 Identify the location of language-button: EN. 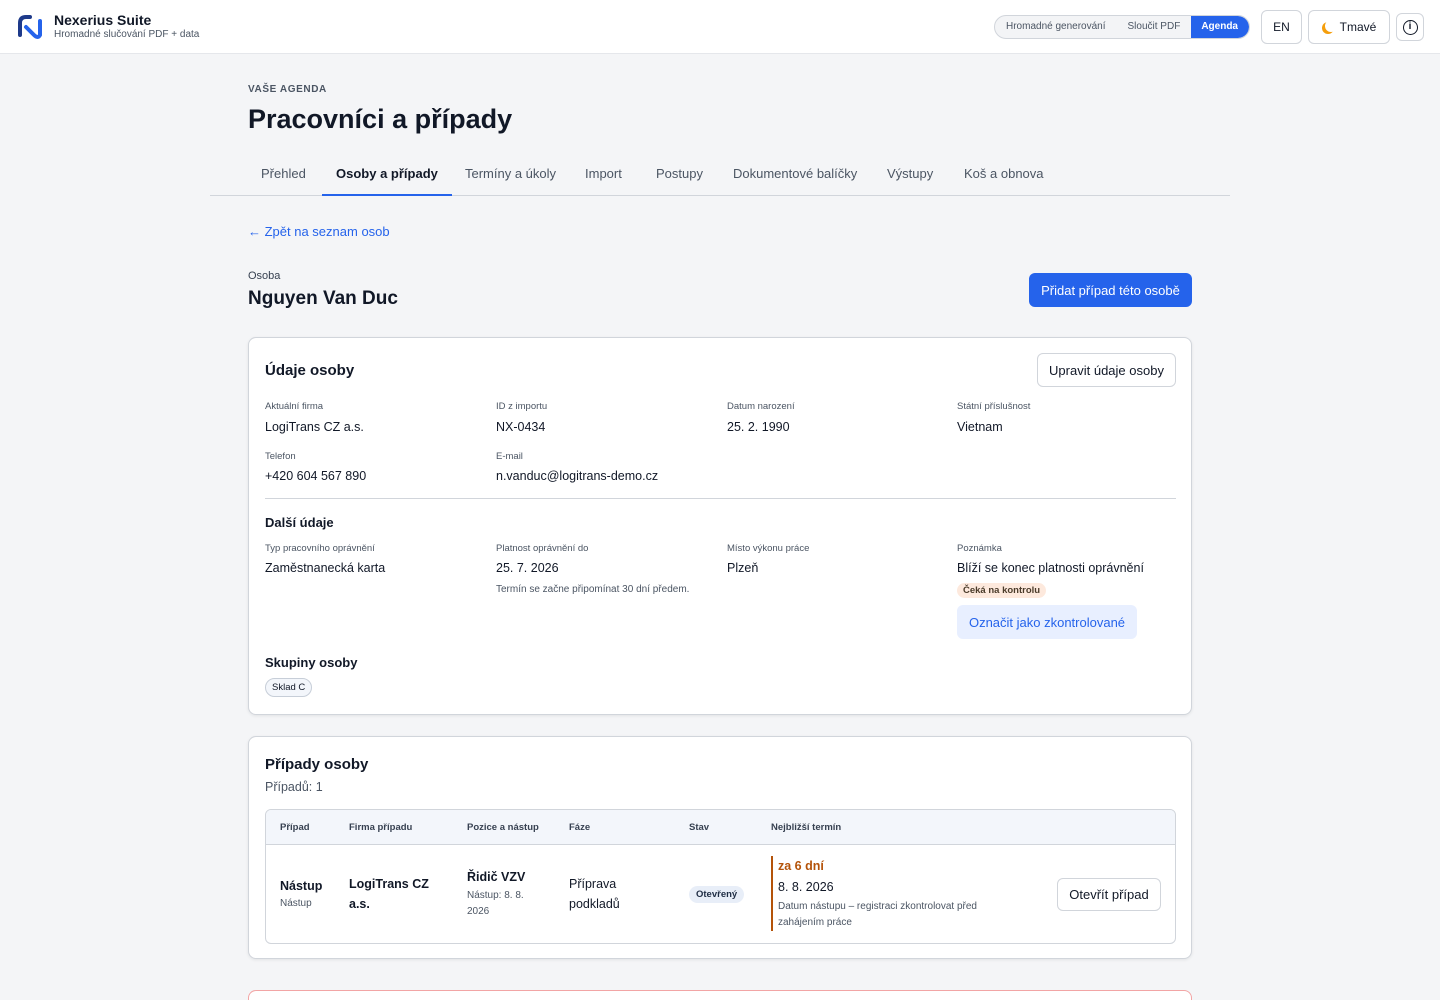
(1281, 27).